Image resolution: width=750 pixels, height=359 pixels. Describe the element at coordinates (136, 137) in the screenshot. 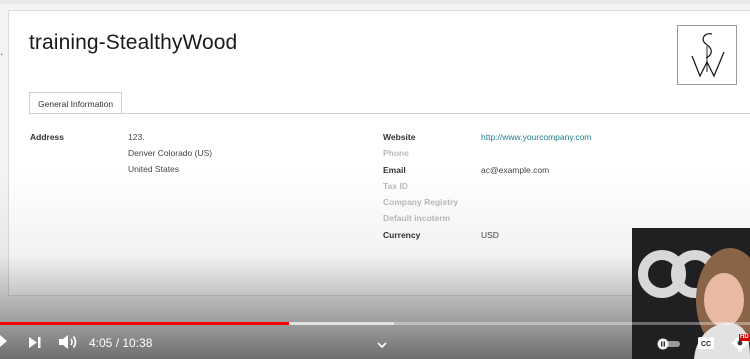

I see `address-line: 123.` at that location.